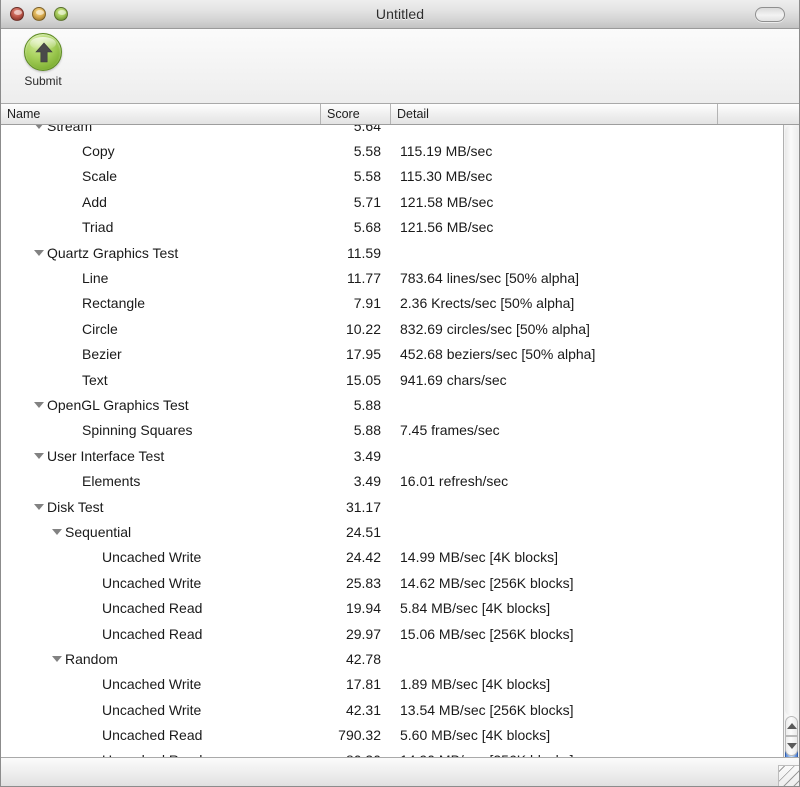 The image size is (800, 787). I want to click on table-row: Spinning Squares 5.88 7.45 frames/sec, so click(392, 430).